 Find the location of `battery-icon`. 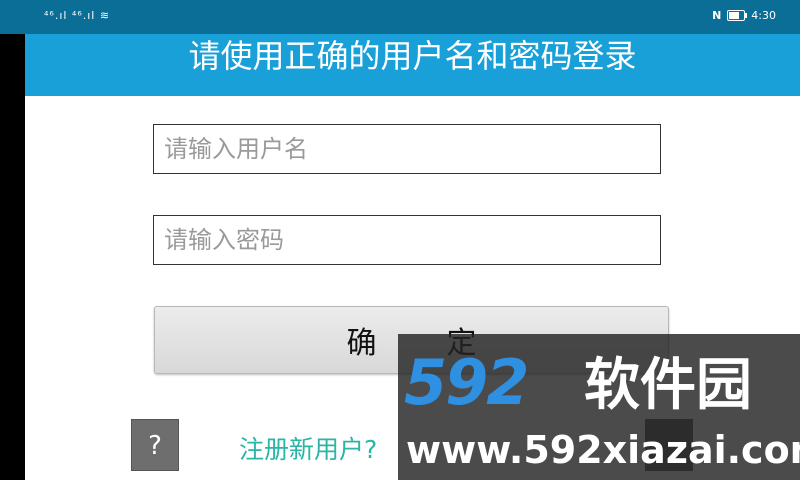

battery-icon is located at coordinates (737, 15).